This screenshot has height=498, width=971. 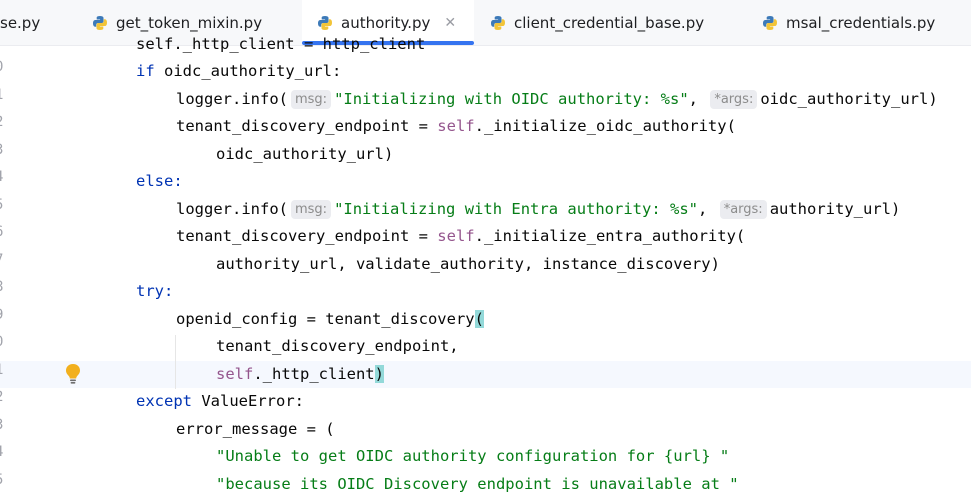 I want to click on line-number: 9, so click(x=3, y=315).